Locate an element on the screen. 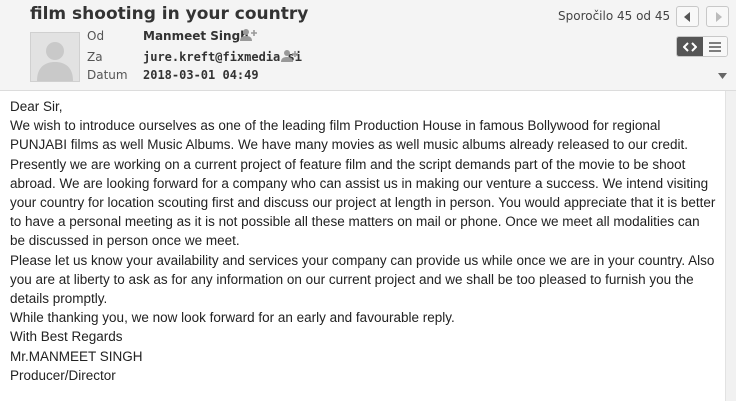  user-silhouette-icon is located at coordinates (55, 61).